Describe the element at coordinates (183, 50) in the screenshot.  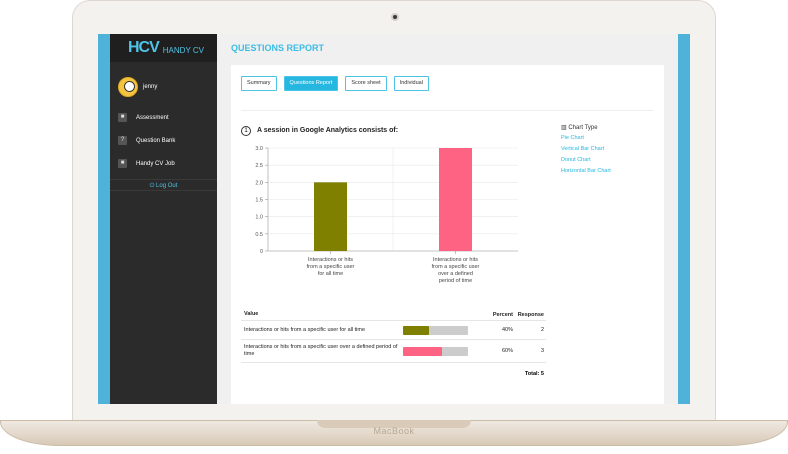
I see `logo-text: HANDY CV` at that location.